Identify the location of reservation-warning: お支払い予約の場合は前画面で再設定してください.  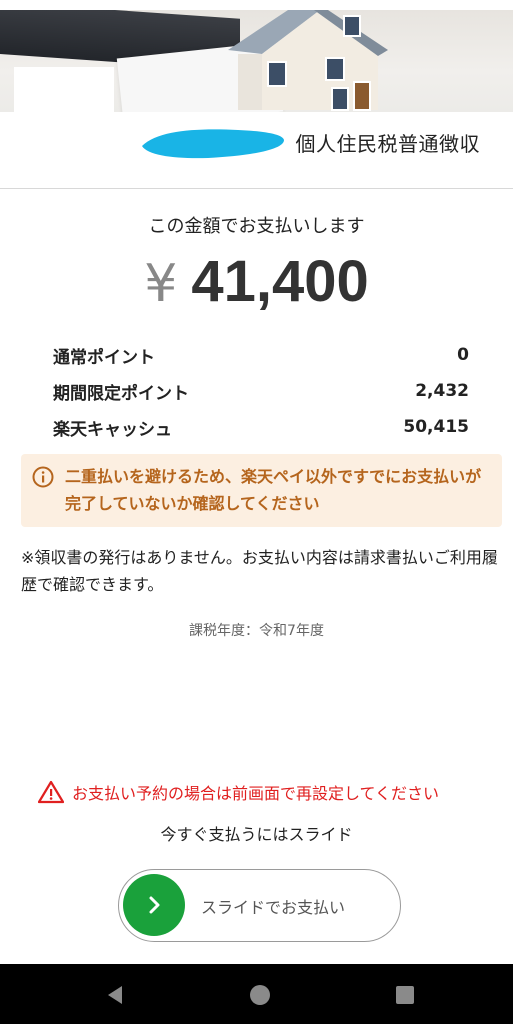
(268, 792).